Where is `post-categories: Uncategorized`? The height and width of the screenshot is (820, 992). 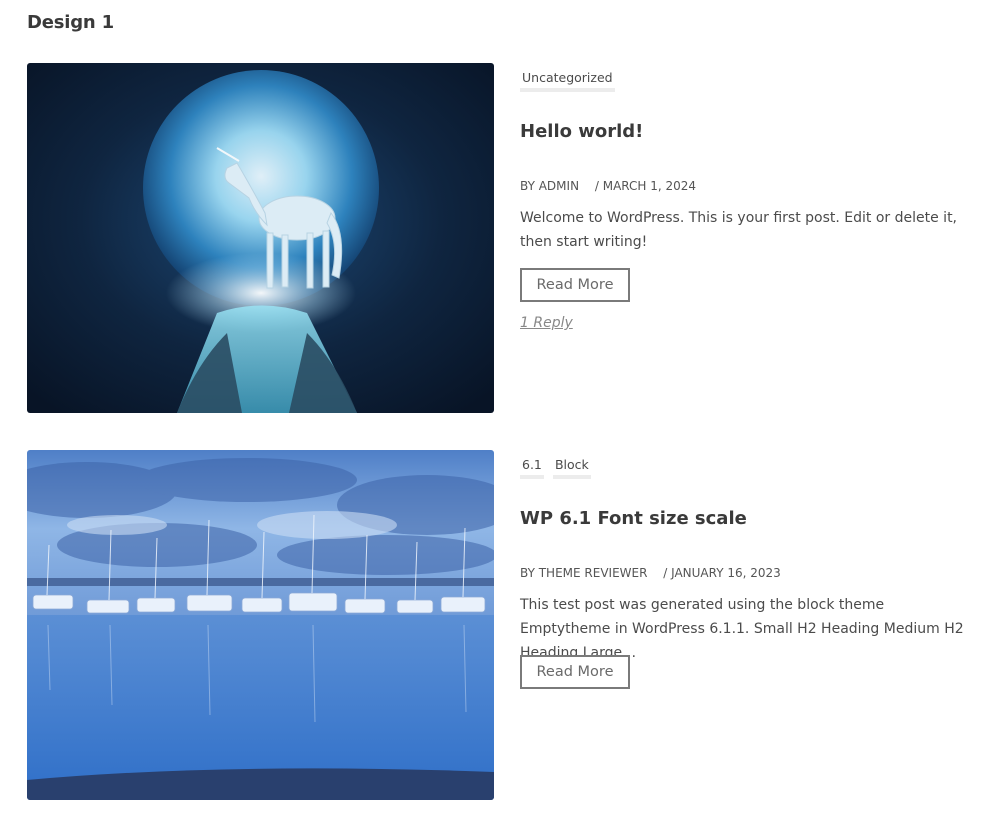
post-categories: Uncategorized is located at coordinates (569, 79).